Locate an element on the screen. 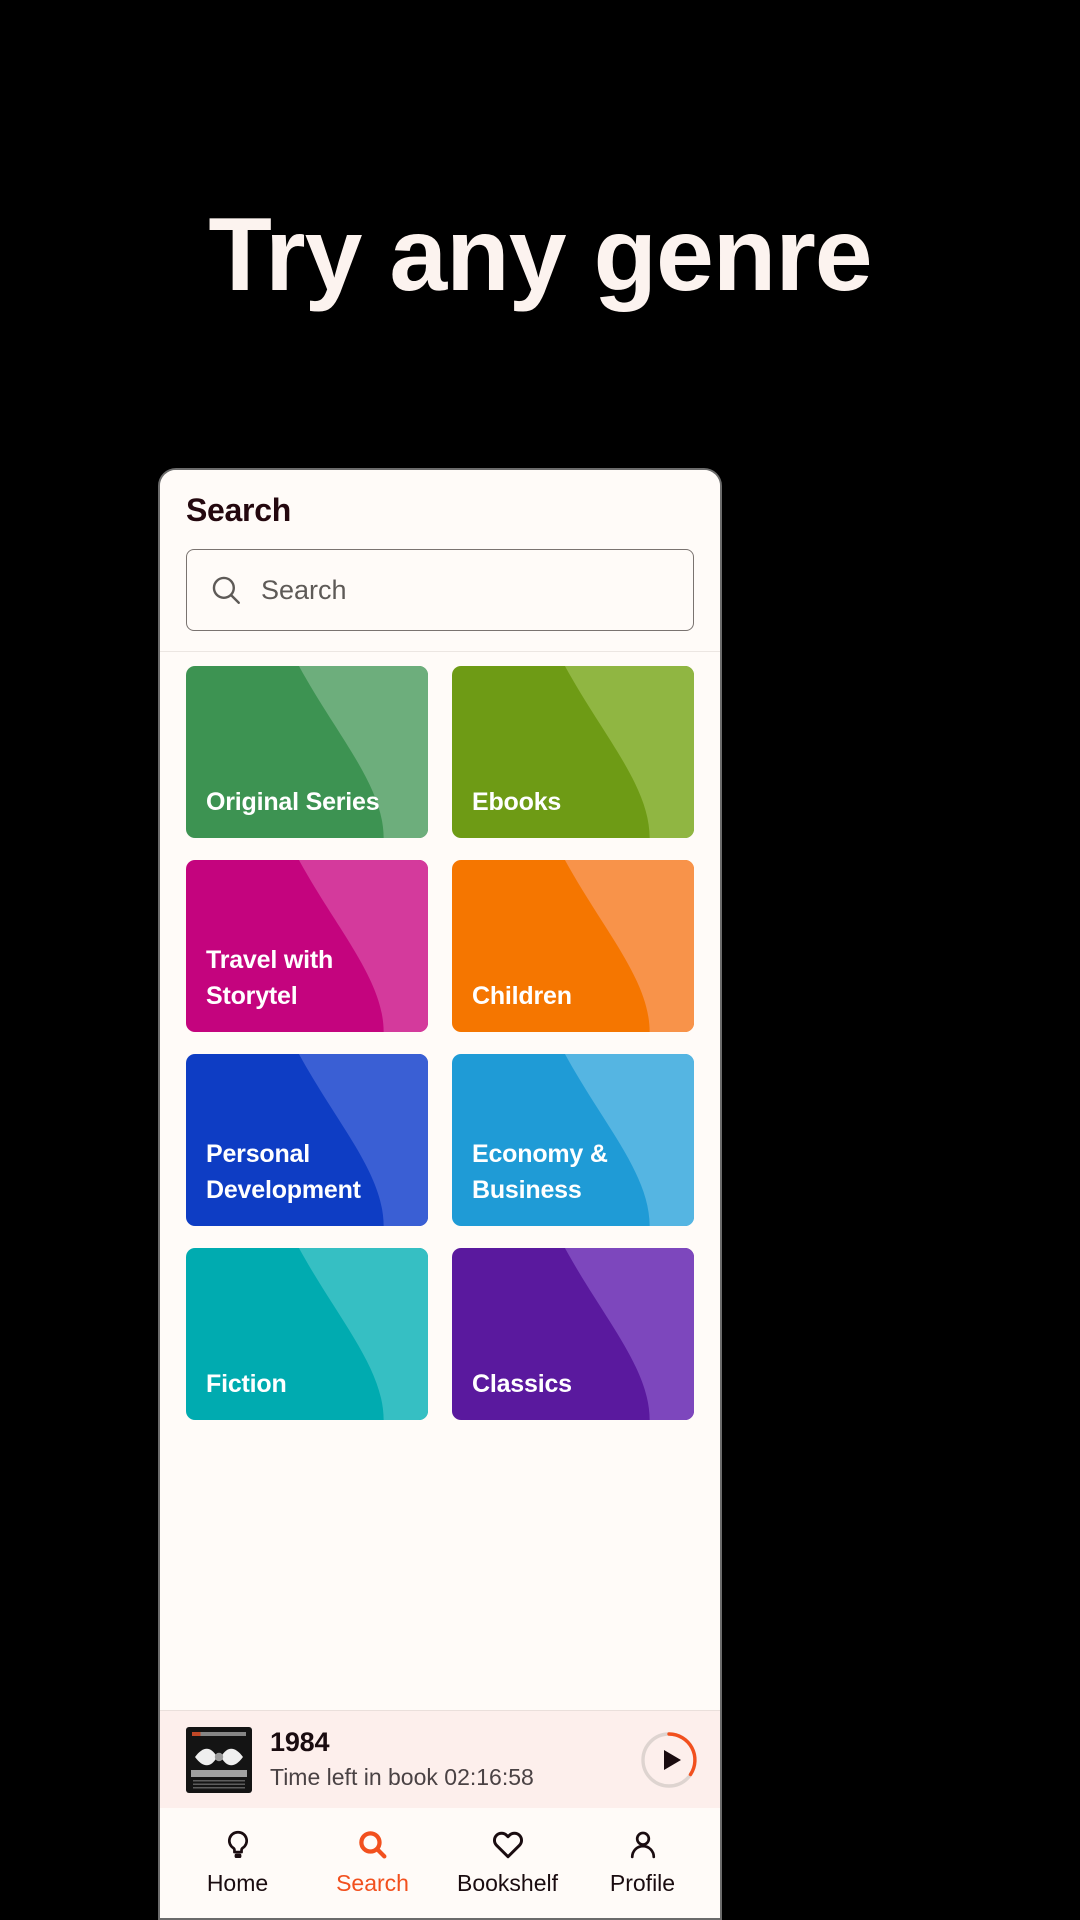  genre-tile-label: Original Series is located at coordinates (293, 801).